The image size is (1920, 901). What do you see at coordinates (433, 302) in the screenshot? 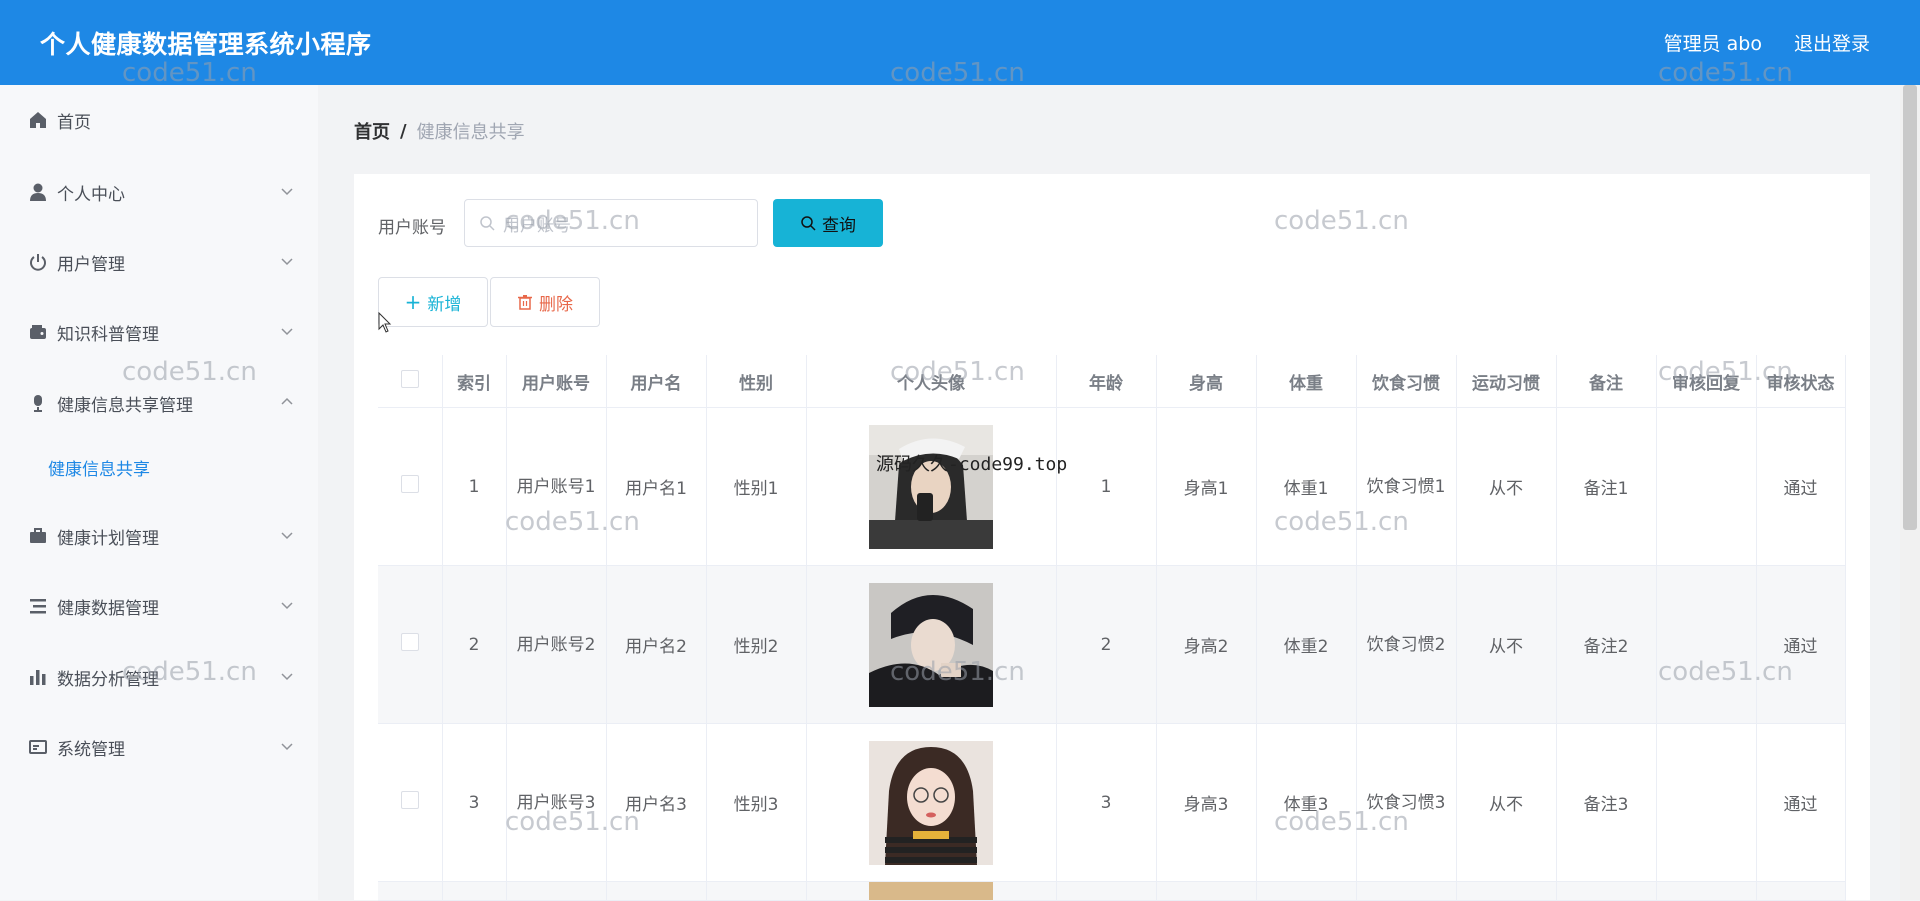
I see `add-button: + 新增` at bounding box center [433, 302].